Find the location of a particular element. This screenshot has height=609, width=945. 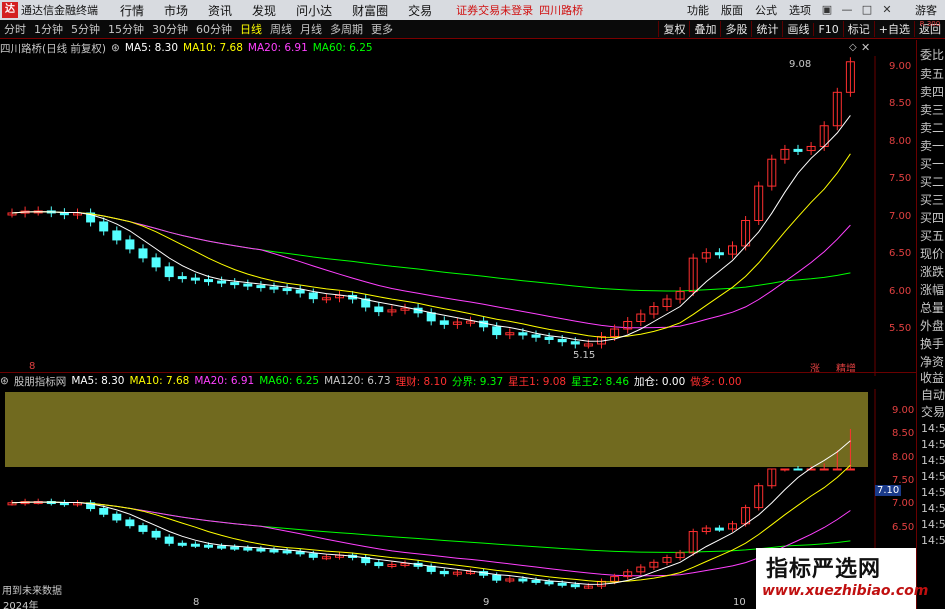

y-tick: 7.00 is located at coordinates (900, 216).